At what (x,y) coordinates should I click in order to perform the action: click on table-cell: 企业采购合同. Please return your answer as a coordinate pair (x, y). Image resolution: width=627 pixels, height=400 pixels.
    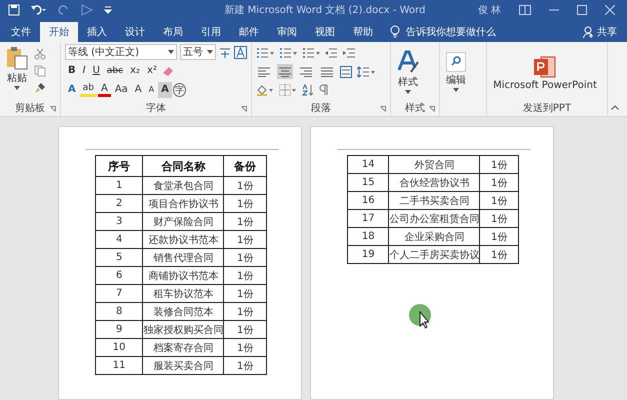
    Looking at the image, I should click on (434, 237).